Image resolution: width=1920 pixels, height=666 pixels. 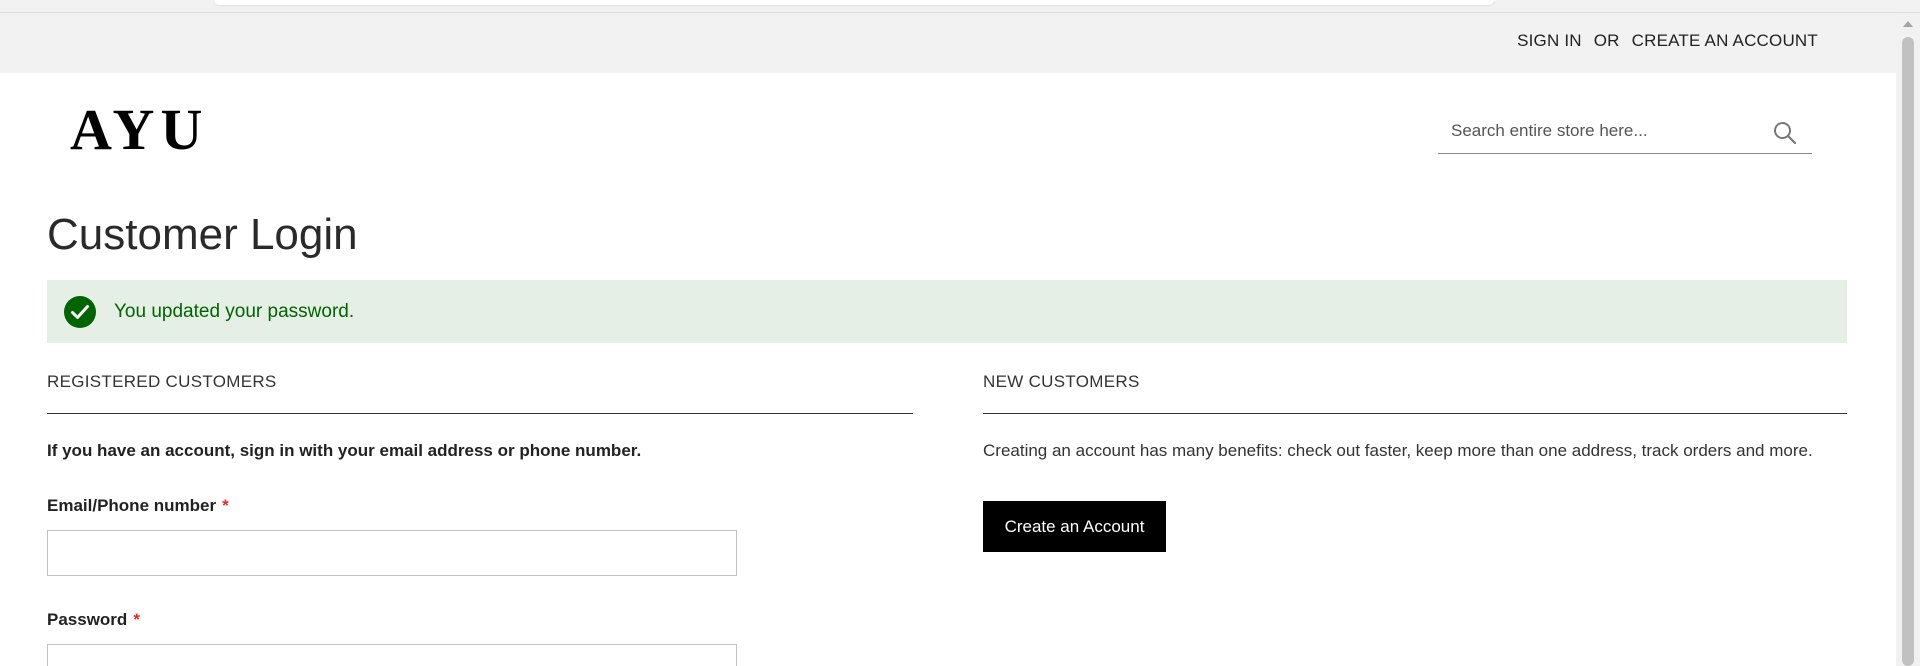 I want to click on email-label-text: Email/Phone number, so click(x=132, y=505).